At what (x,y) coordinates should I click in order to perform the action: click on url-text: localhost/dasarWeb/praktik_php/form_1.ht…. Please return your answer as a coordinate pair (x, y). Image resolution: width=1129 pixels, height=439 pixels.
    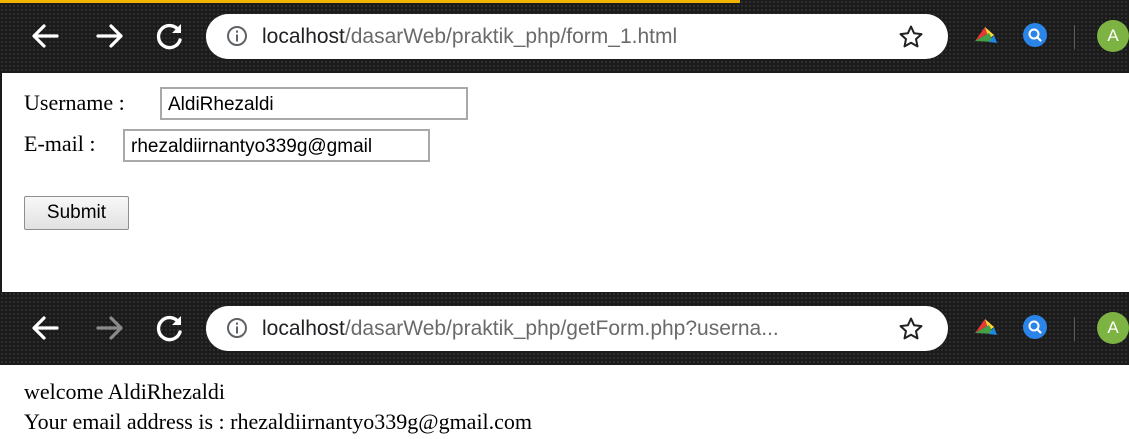
    Looking at the image, I should click on (570, 37).